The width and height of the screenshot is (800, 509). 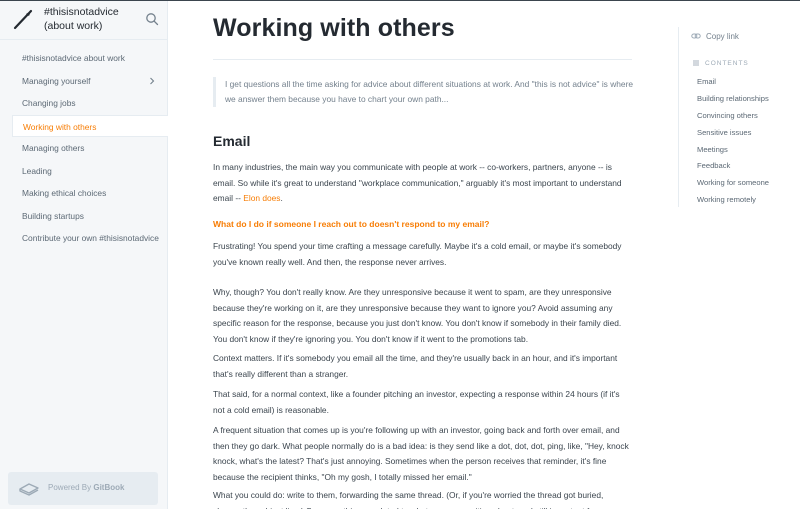 I want to click on toc-heading: CONTENTS, so click(x=720, y=63).